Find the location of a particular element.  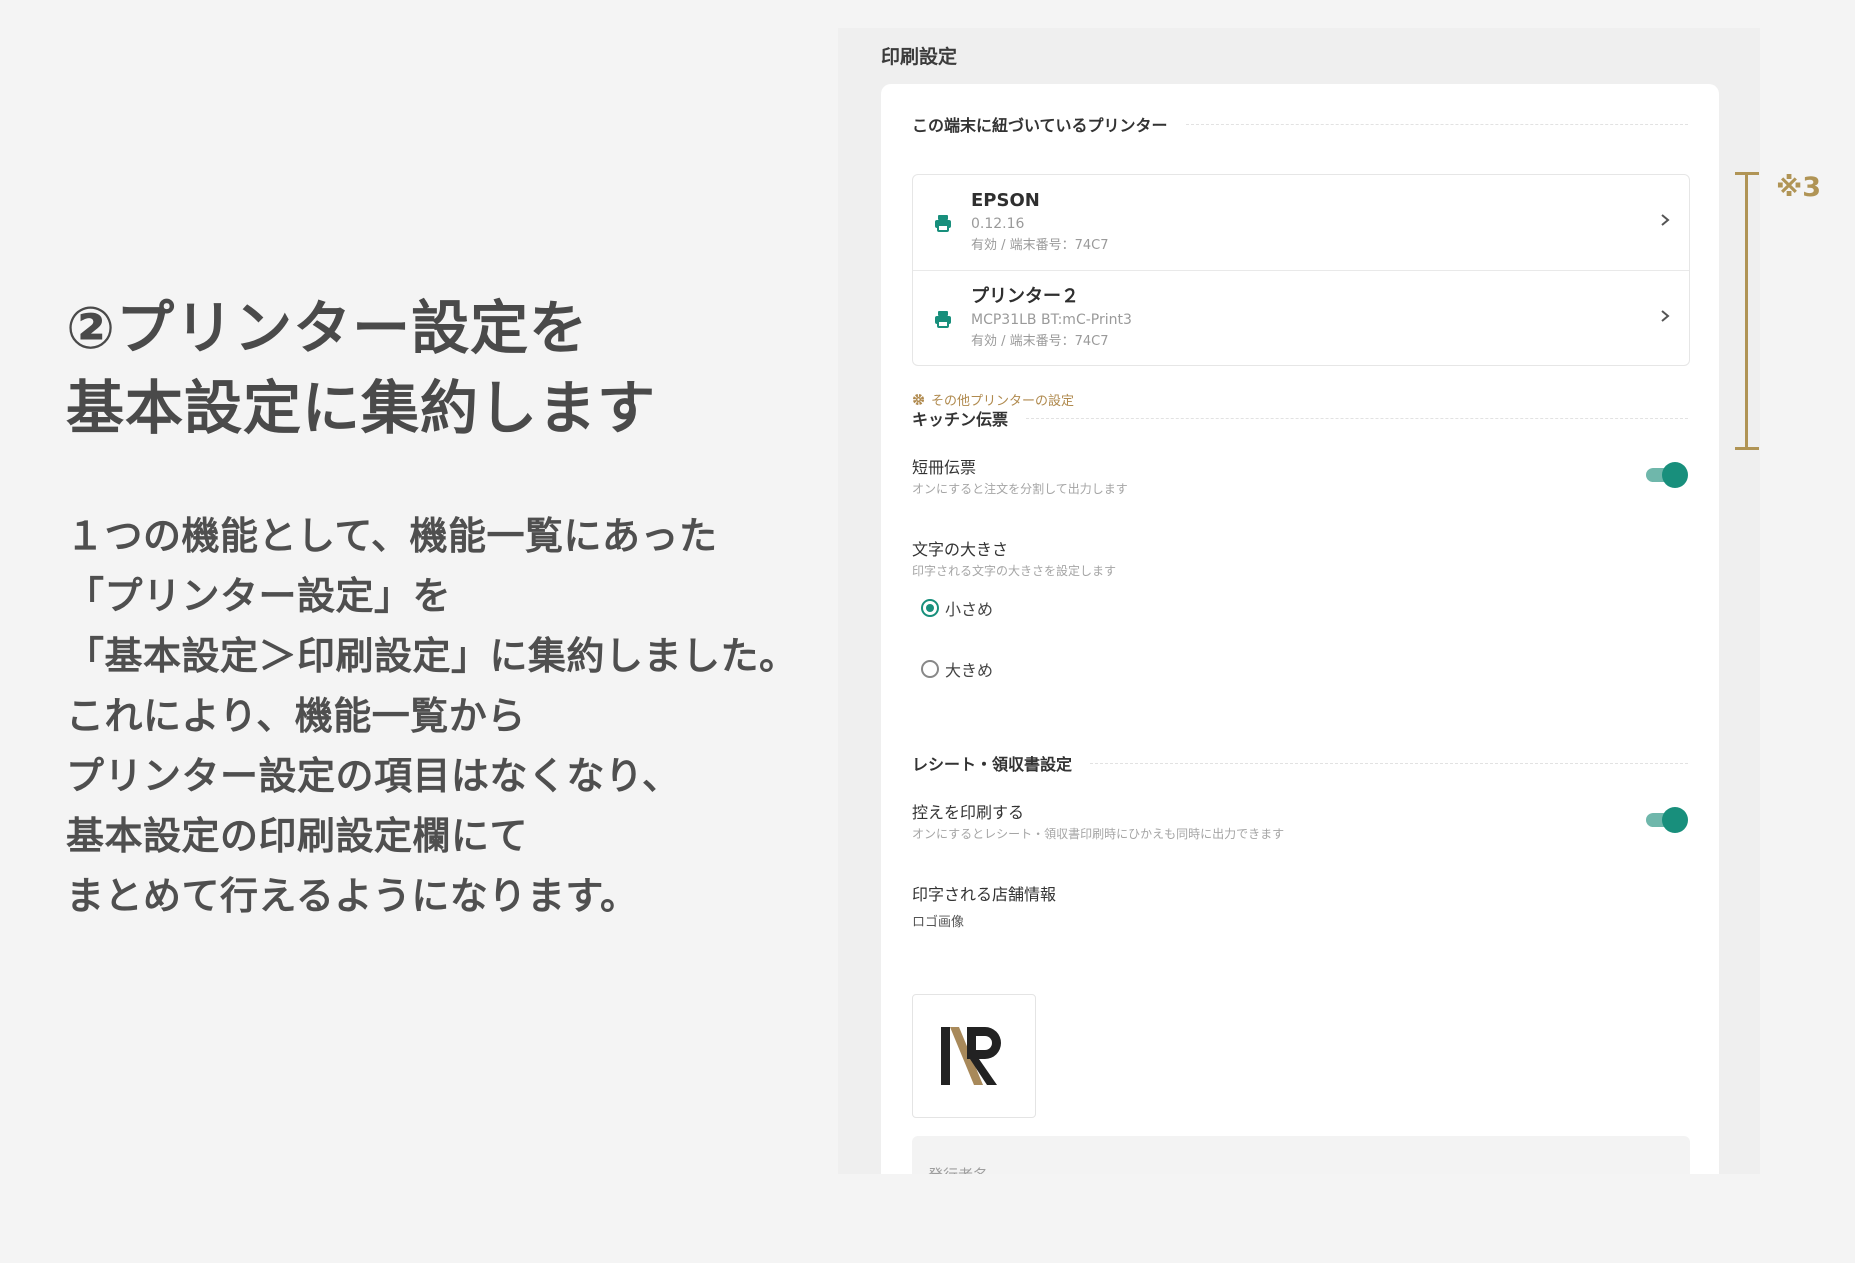

description-line: 基本設定の印刷設定欄にて is located at coordinates (297, 836).